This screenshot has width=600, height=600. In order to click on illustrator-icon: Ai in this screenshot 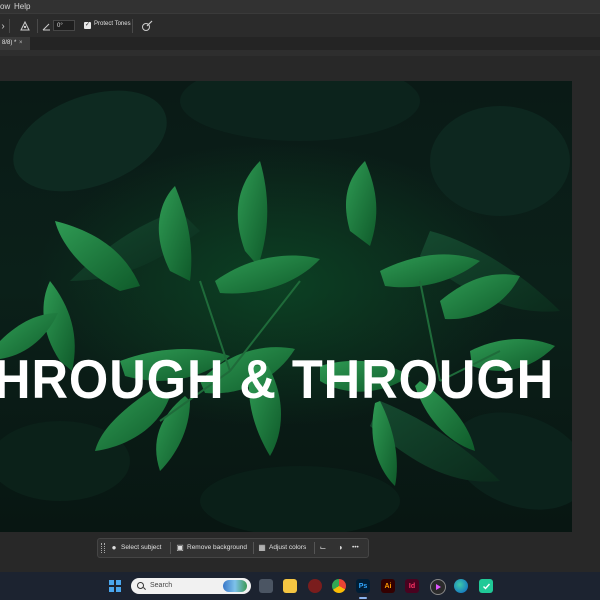, I will do `click(388, 586)`.